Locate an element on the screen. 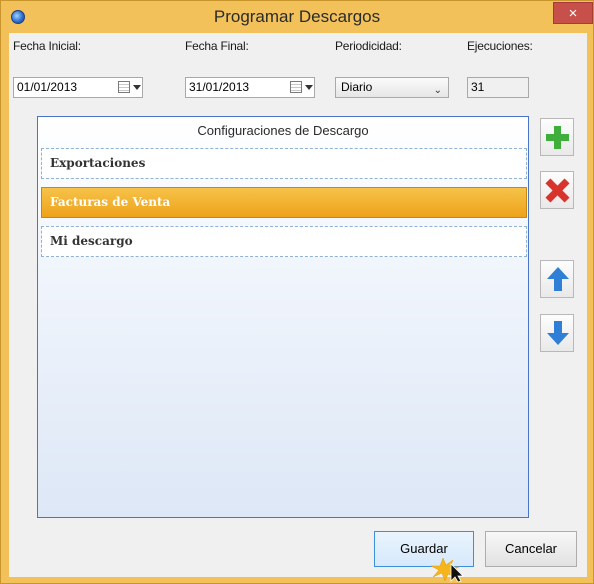 The image size is (594, 584). list-item: Exportaciones is located at coordinates (284, 163).